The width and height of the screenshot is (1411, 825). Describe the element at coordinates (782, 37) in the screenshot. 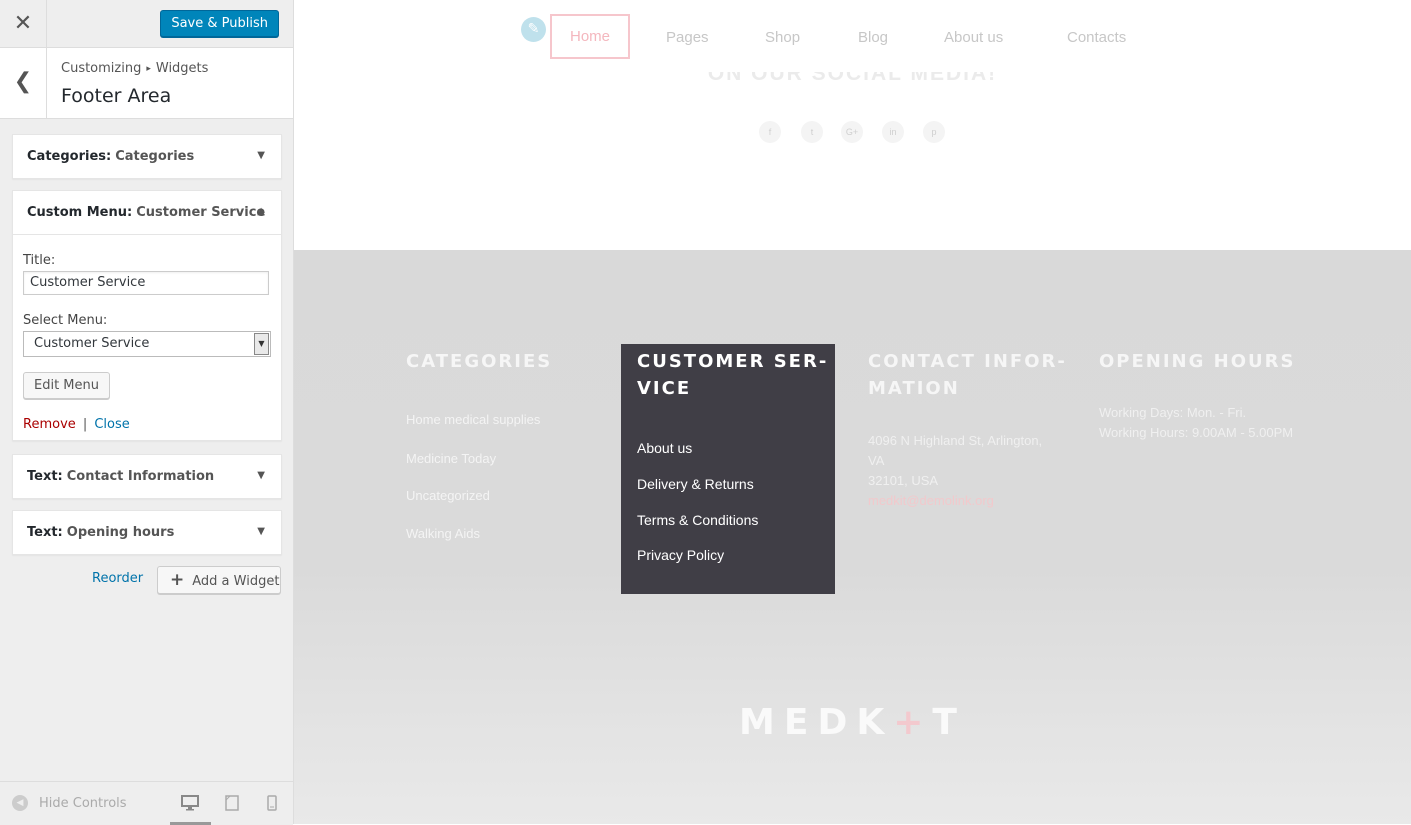

I see `nav-shop: Shop` at that location.